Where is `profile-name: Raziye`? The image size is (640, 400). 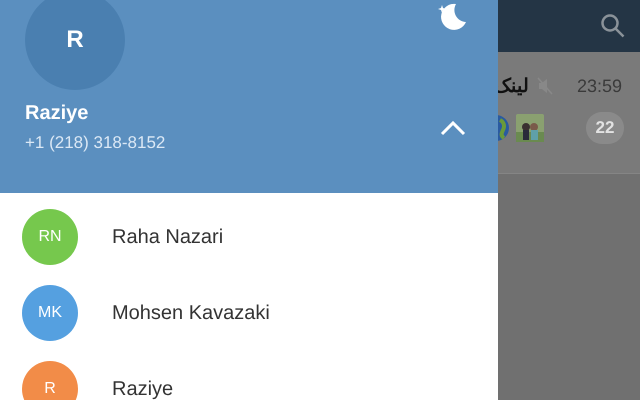 profile-name: Raziye is located at coordinates (57, 113).